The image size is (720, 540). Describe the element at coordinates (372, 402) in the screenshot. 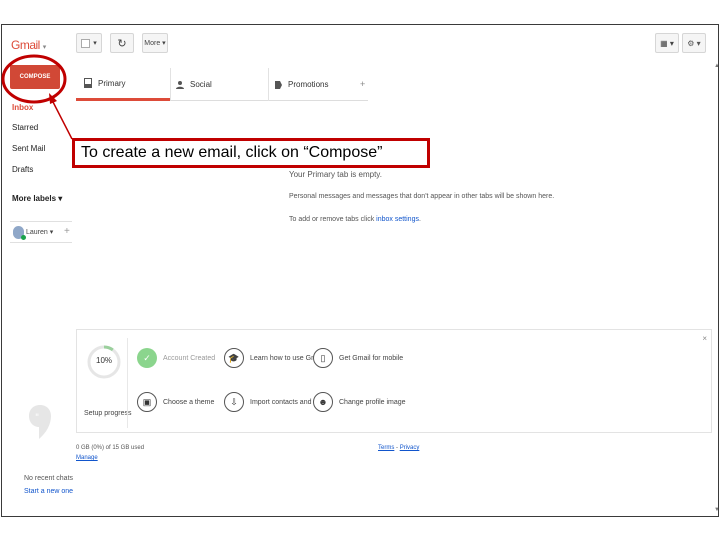

I see `task-label: Change profile image` at that location.